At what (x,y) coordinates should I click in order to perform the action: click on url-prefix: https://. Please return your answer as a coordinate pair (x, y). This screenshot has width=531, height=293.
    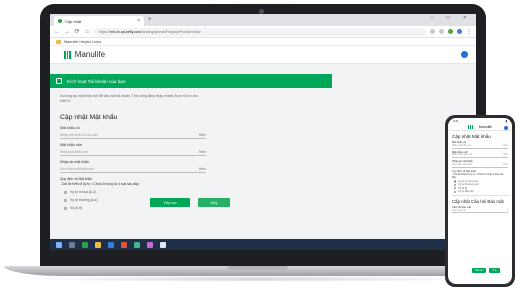
    Looking at the image, I should click on (104, 31).